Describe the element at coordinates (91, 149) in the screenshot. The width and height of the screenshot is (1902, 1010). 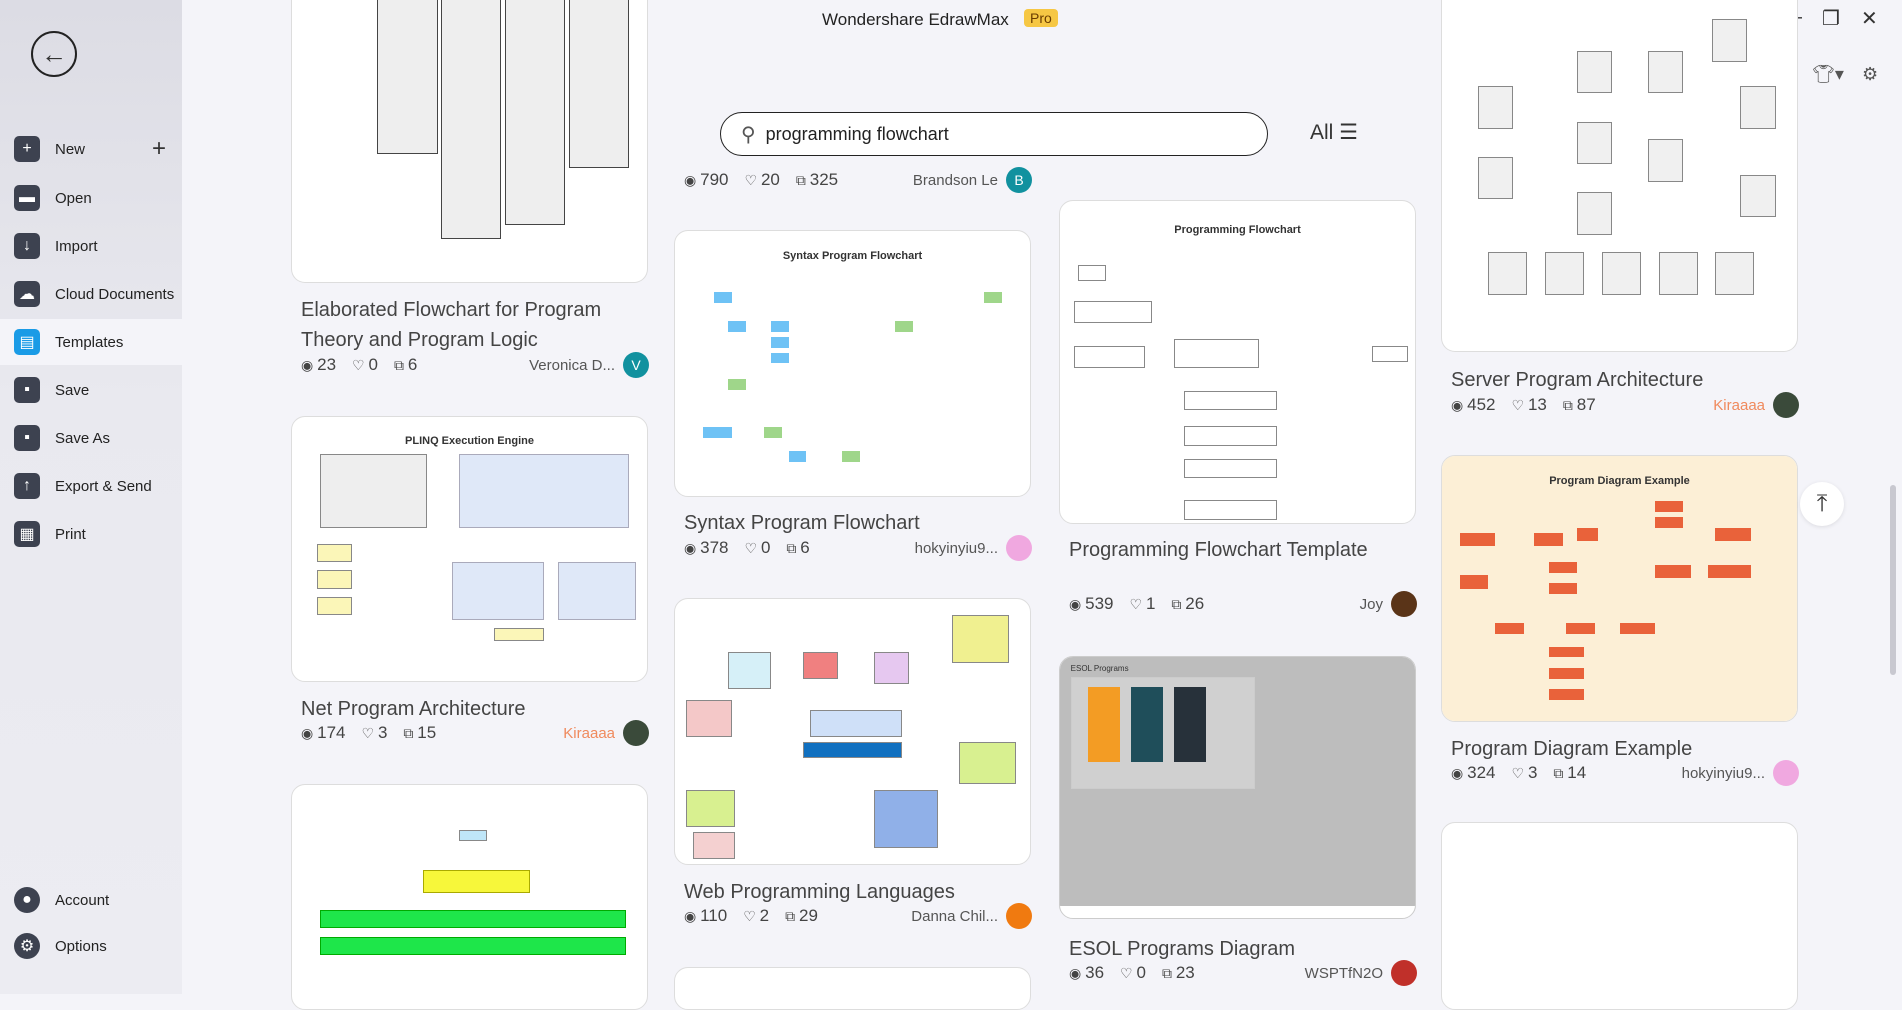
I see `sidebar-item-new: + New +` at that location.